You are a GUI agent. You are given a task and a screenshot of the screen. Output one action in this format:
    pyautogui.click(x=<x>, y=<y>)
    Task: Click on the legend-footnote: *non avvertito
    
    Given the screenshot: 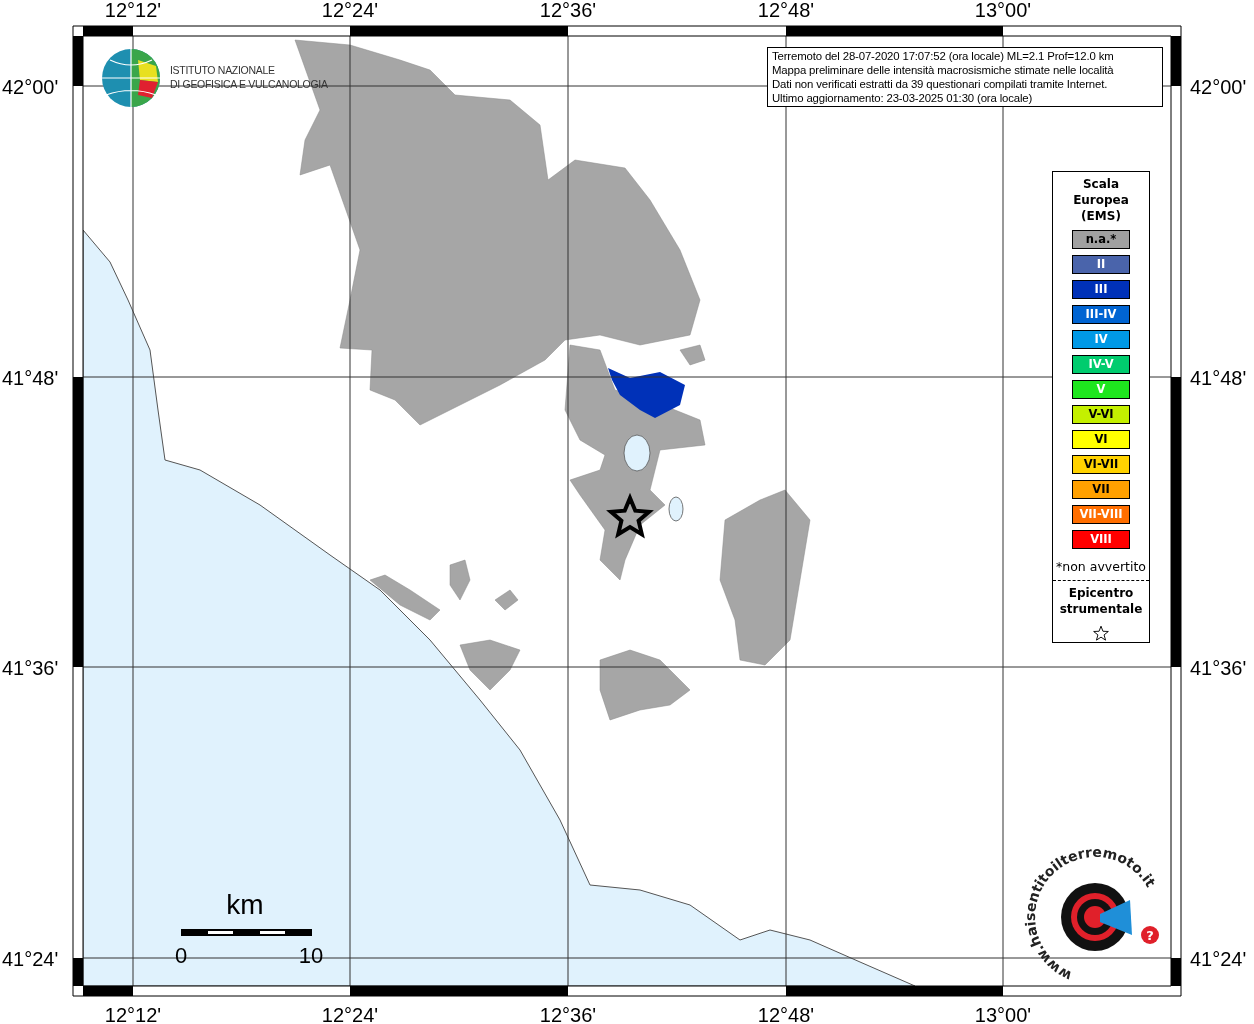 What is the action you would take?
    pyautogui.click(x=1101, y=566)
    